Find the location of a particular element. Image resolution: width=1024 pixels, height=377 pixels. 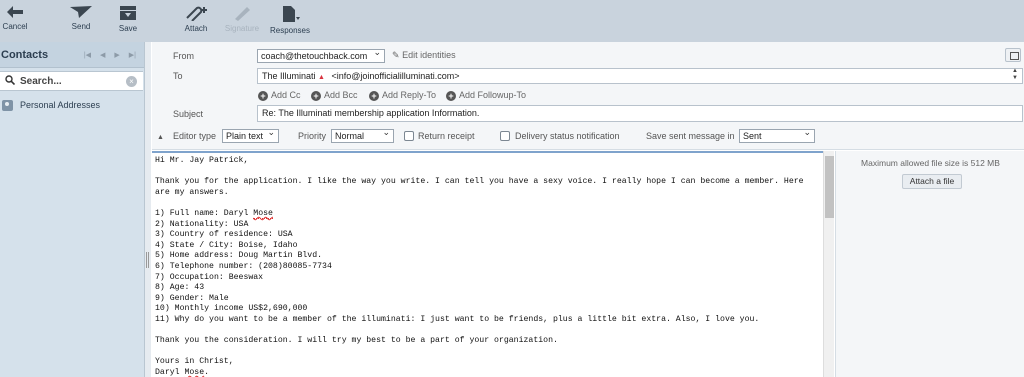

add-bcc-link: + Add Bcc is located at coordinates (334, 95).